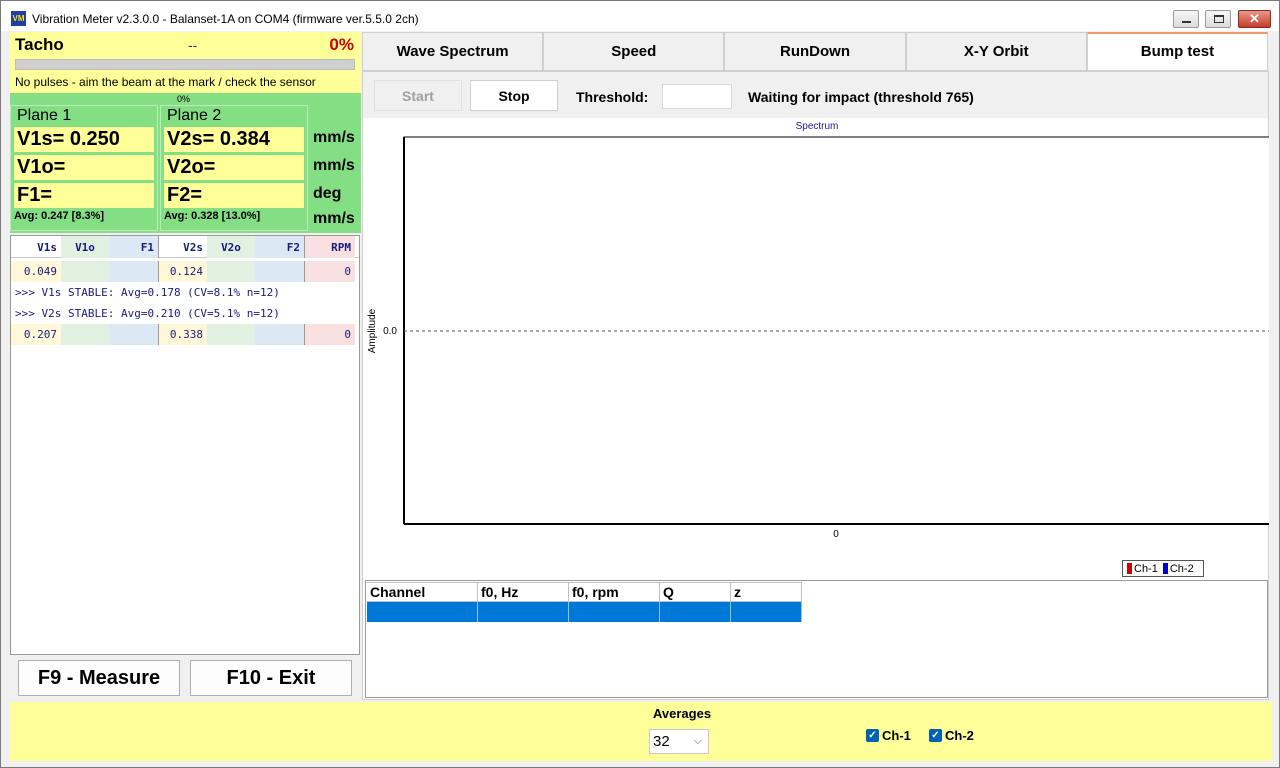 The width and height of the screenshot is (1280, 768). I want to click on bottom-panel: Averages 32 ⌵ ✓ Ch-1 ✓ Ch-2, so click(641, 731).